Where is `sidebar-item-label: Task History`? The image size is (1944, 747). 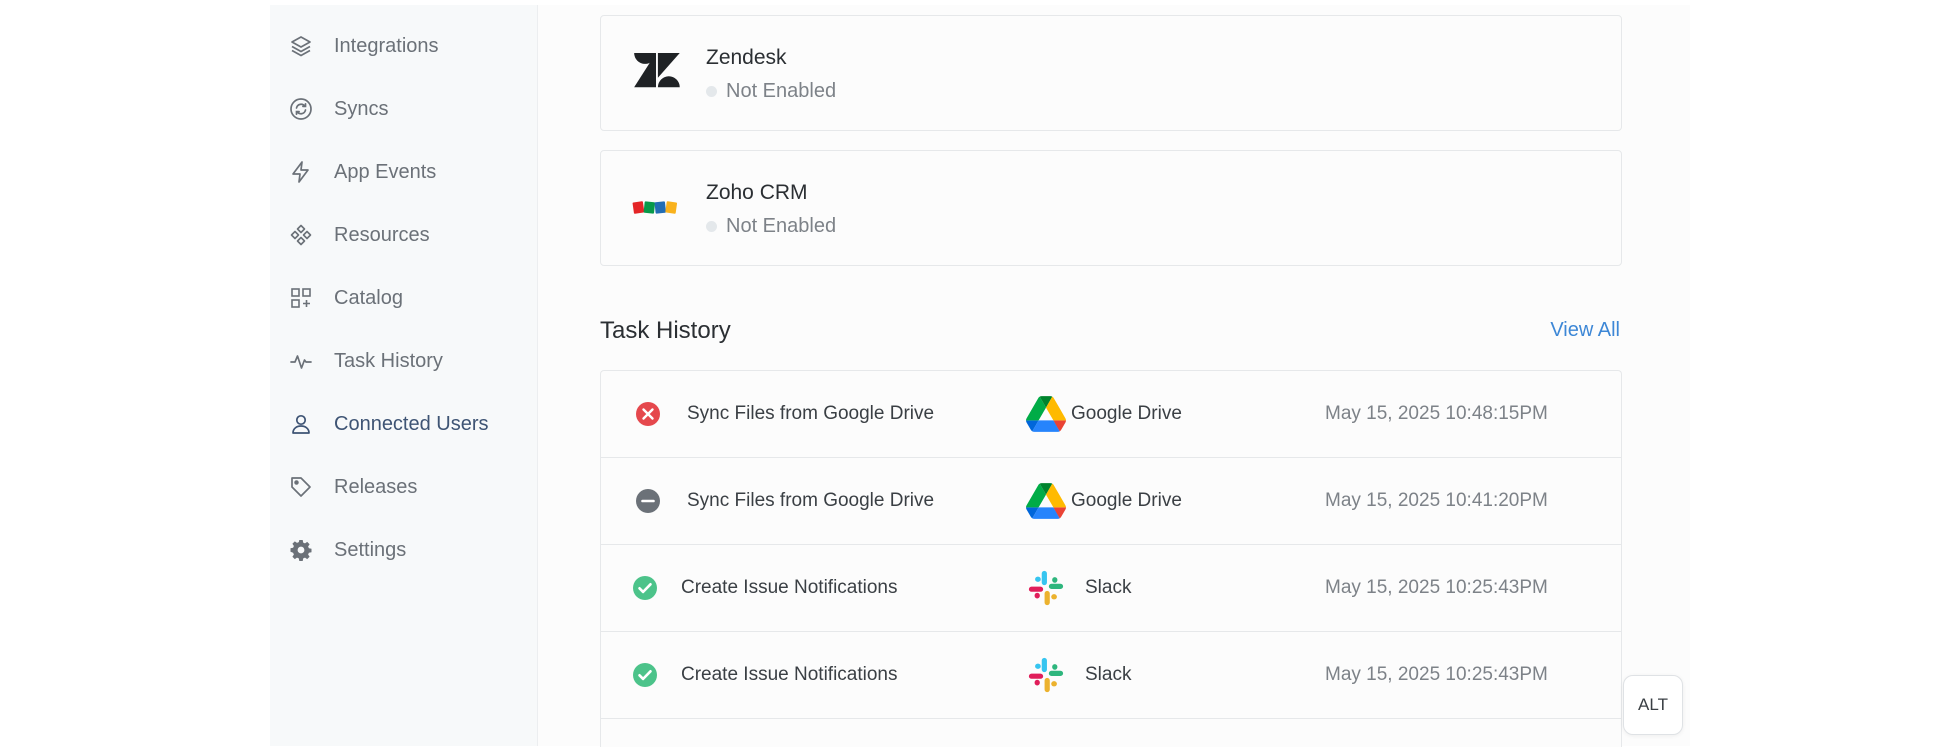 sidebar-item-label: Task History is located at coordinates (388, 360).